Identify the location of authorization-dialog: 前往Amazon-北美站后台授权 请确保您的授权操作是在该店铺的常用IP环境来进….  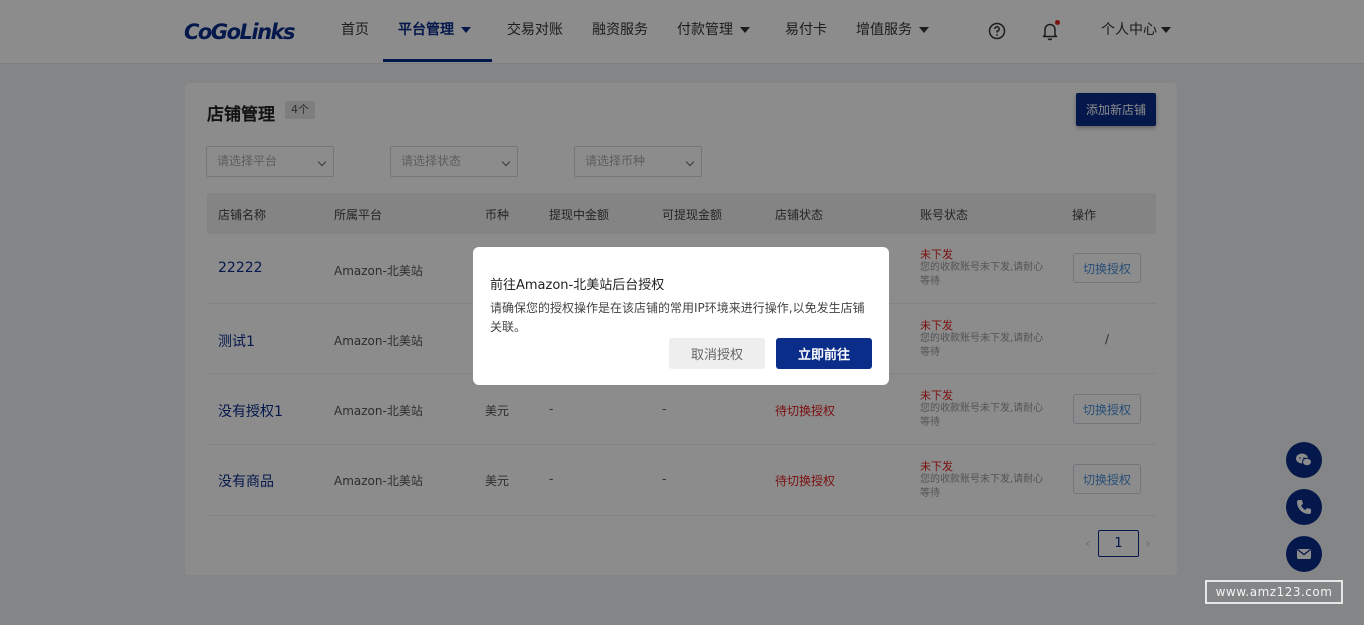
(681, 316).